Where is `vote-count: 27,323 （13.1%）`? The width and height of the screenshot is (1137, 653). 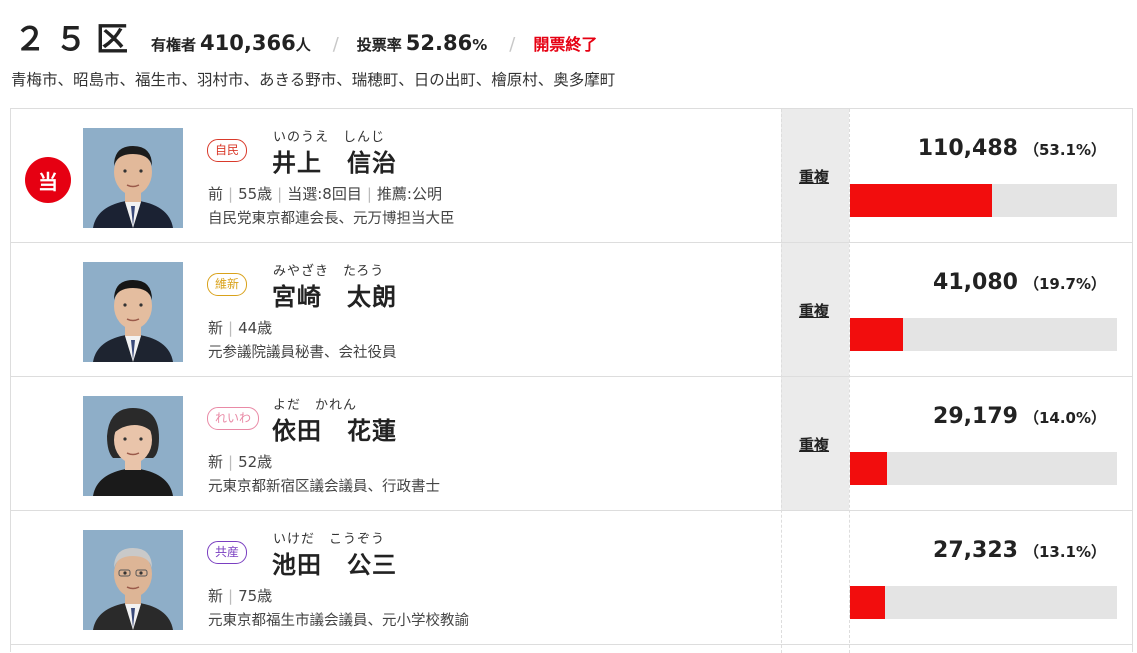
vote-count: 27,323 （13.1%） is located at coordinates (1019, 550).